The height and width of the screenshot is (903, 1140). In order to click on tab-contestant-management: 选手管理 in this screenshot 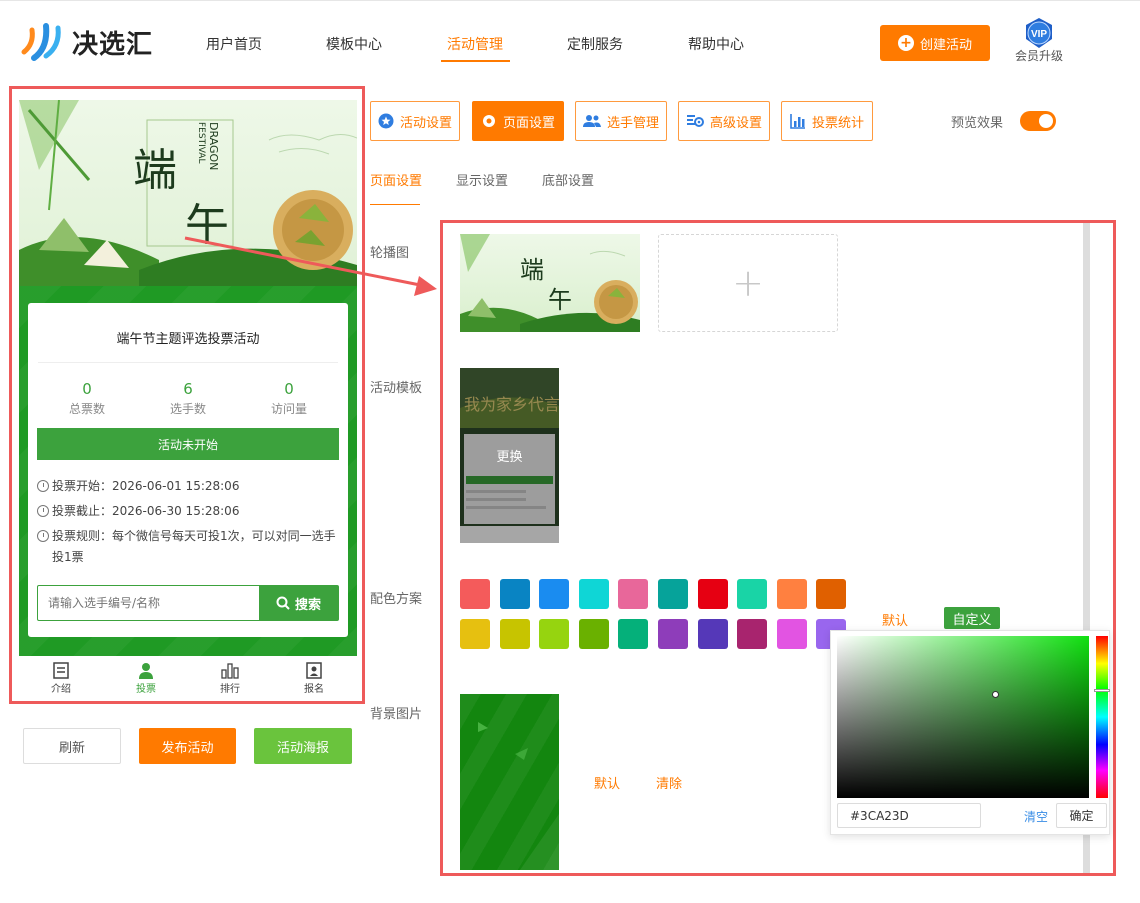, I will do `click(621, 121)`.